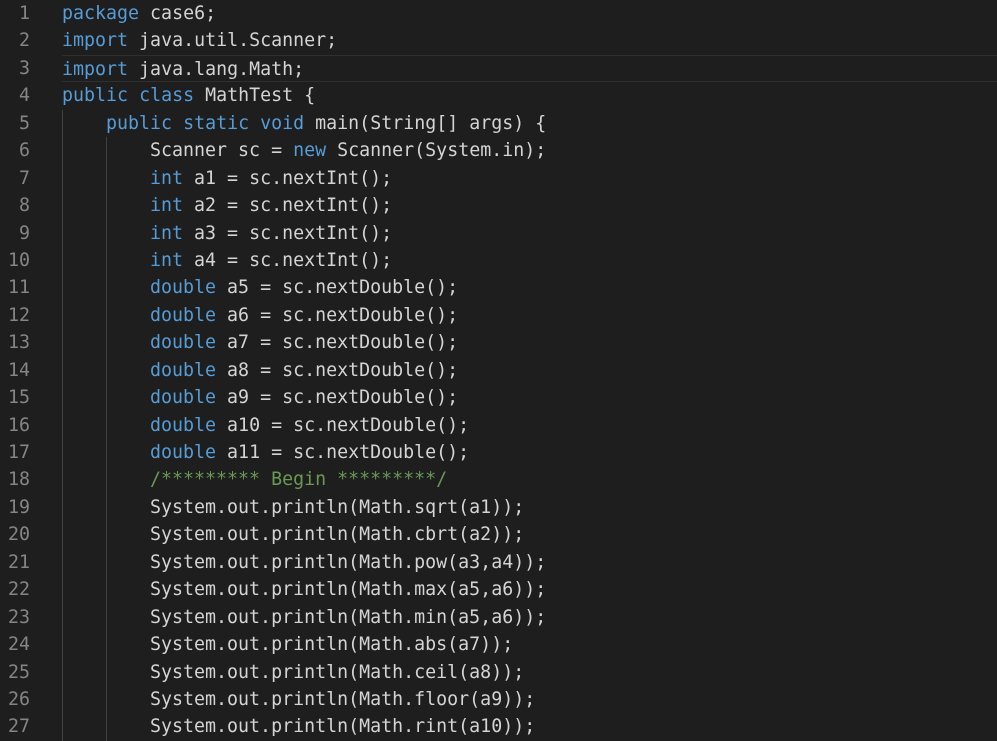  Describe the element at coordinates (337, 507) in the screenshot. I see `code-token: System.out.println(Math.sqrt(a1));` at that location.